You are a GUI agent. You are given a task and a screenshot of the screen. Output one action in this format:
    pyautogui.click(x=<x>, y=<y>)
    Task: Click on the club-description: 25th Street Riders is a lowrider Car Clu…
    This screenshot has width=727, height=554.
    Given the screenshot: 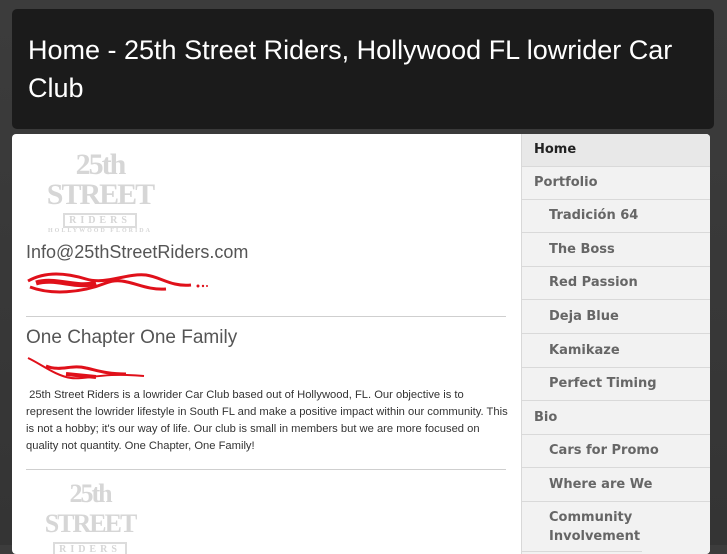 What is the action you would take?
    pyautogui.click(x=267, y=420)
    